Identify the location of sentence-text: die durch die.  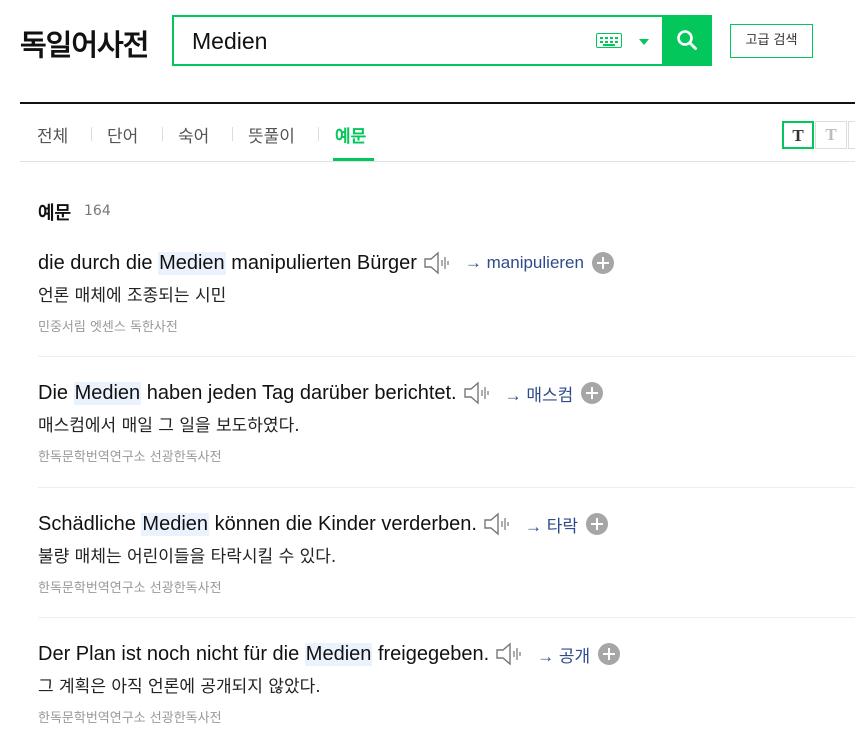
(98, 262).